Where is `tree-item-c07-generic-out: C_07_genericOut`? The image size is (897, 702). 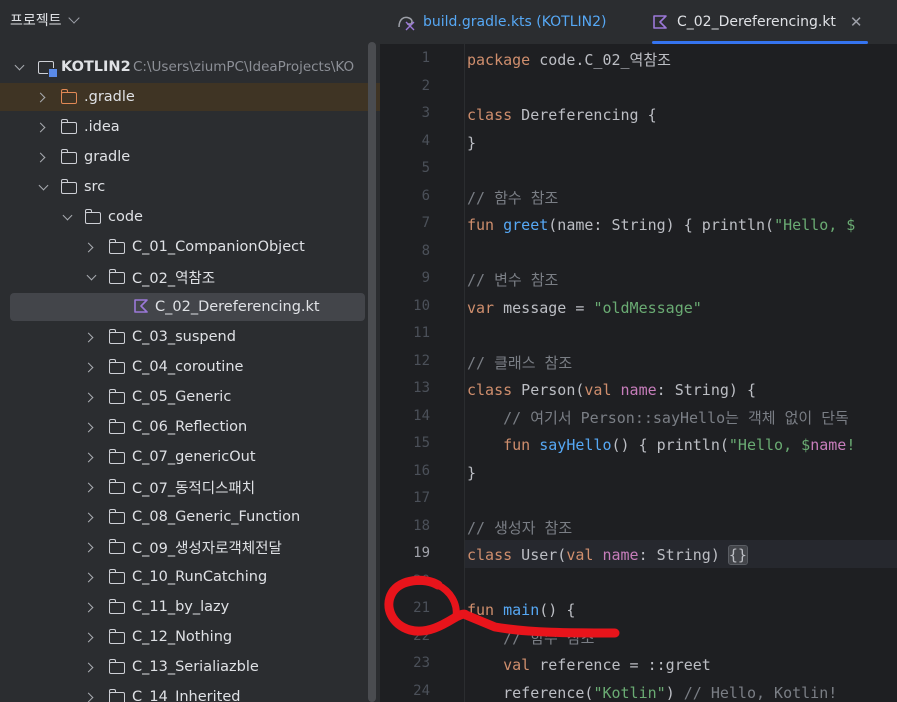 tree-item-c07-generic-out: C_07_genericOut is located at coordinates (190, 457).